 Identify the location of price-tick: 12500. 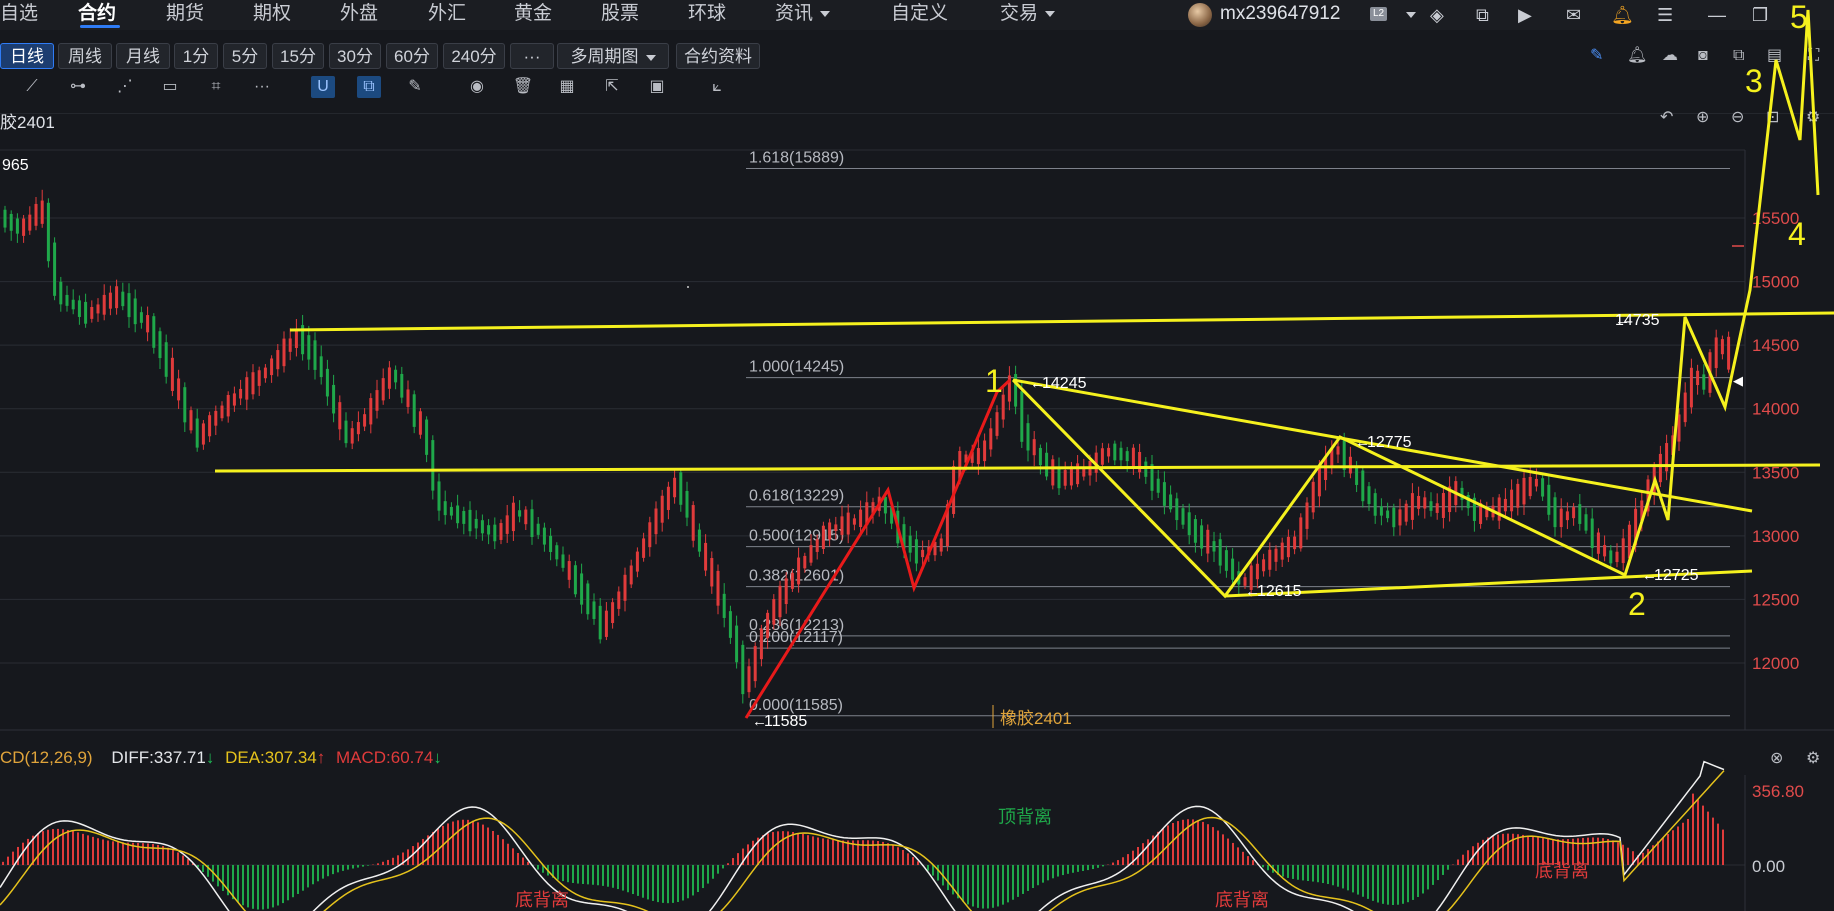
(1775, 599).